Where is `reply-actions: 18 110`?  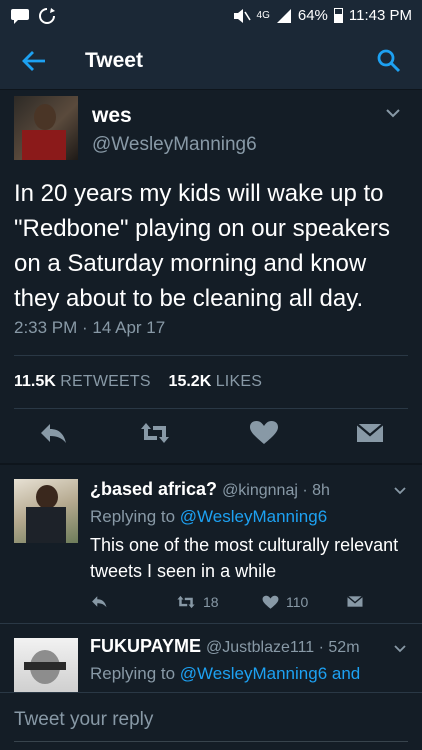 reply-actions: 18 110 is located at coordinates (235, 604).